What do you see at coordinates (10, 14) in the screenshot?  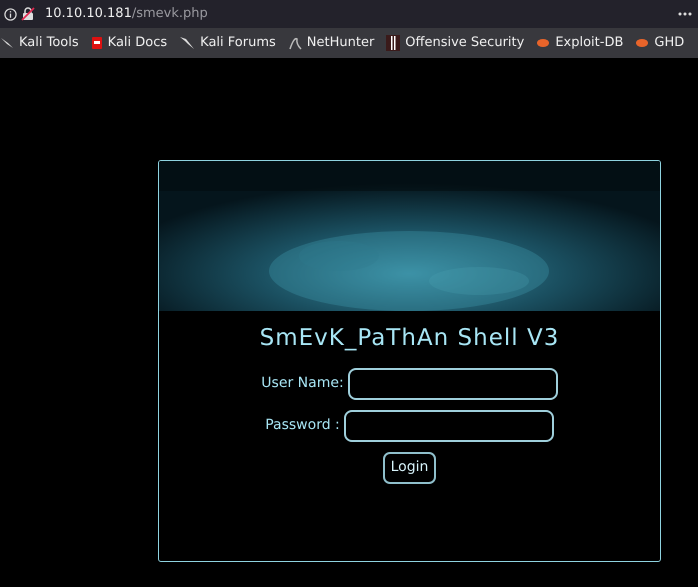 I see `info-icon` at bounding box center [10, 14].